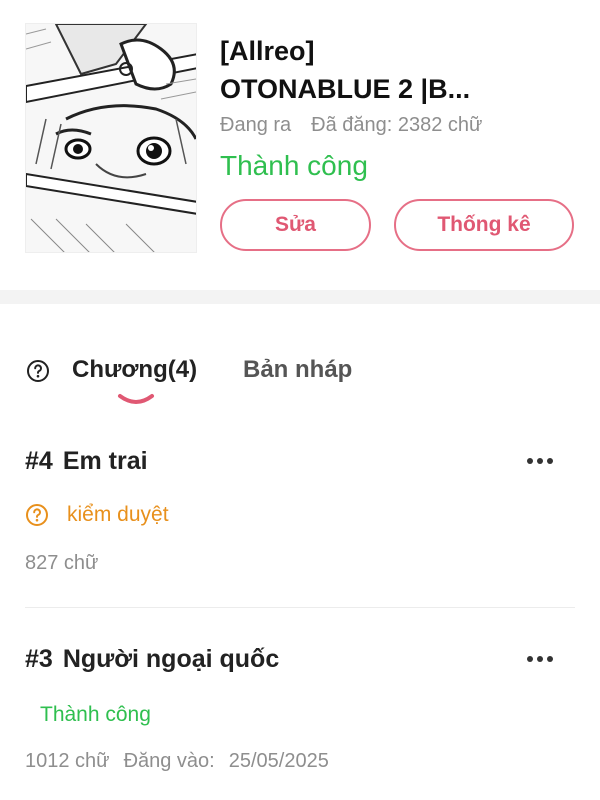 The width and height of the screenshot is (600, 800). Describe the element at coordinates (256, 125) in the screenshot. I see `story-state: Đang ra` at that location.